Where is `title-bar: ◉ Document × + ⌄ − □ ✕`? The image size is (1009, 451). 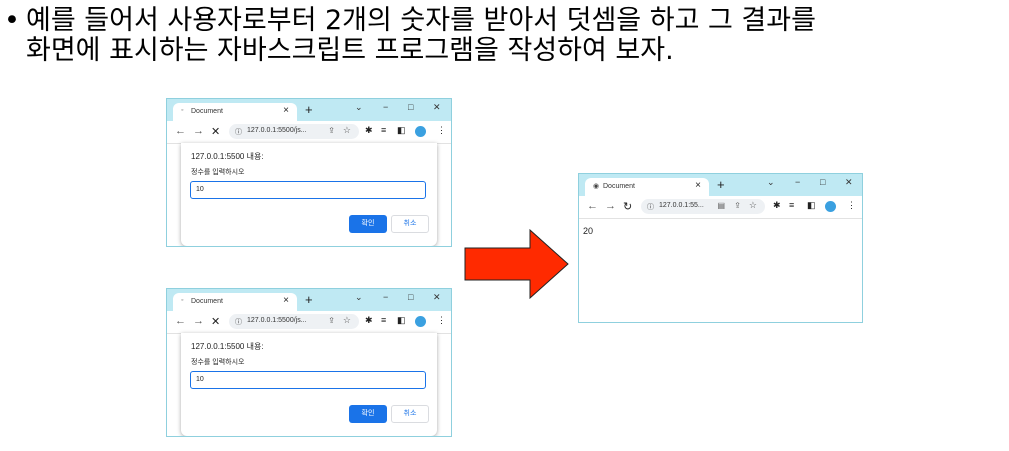 title-bar: ◉ Document × + ⌄ − □ ✕ is located at coordinates (720, 185).